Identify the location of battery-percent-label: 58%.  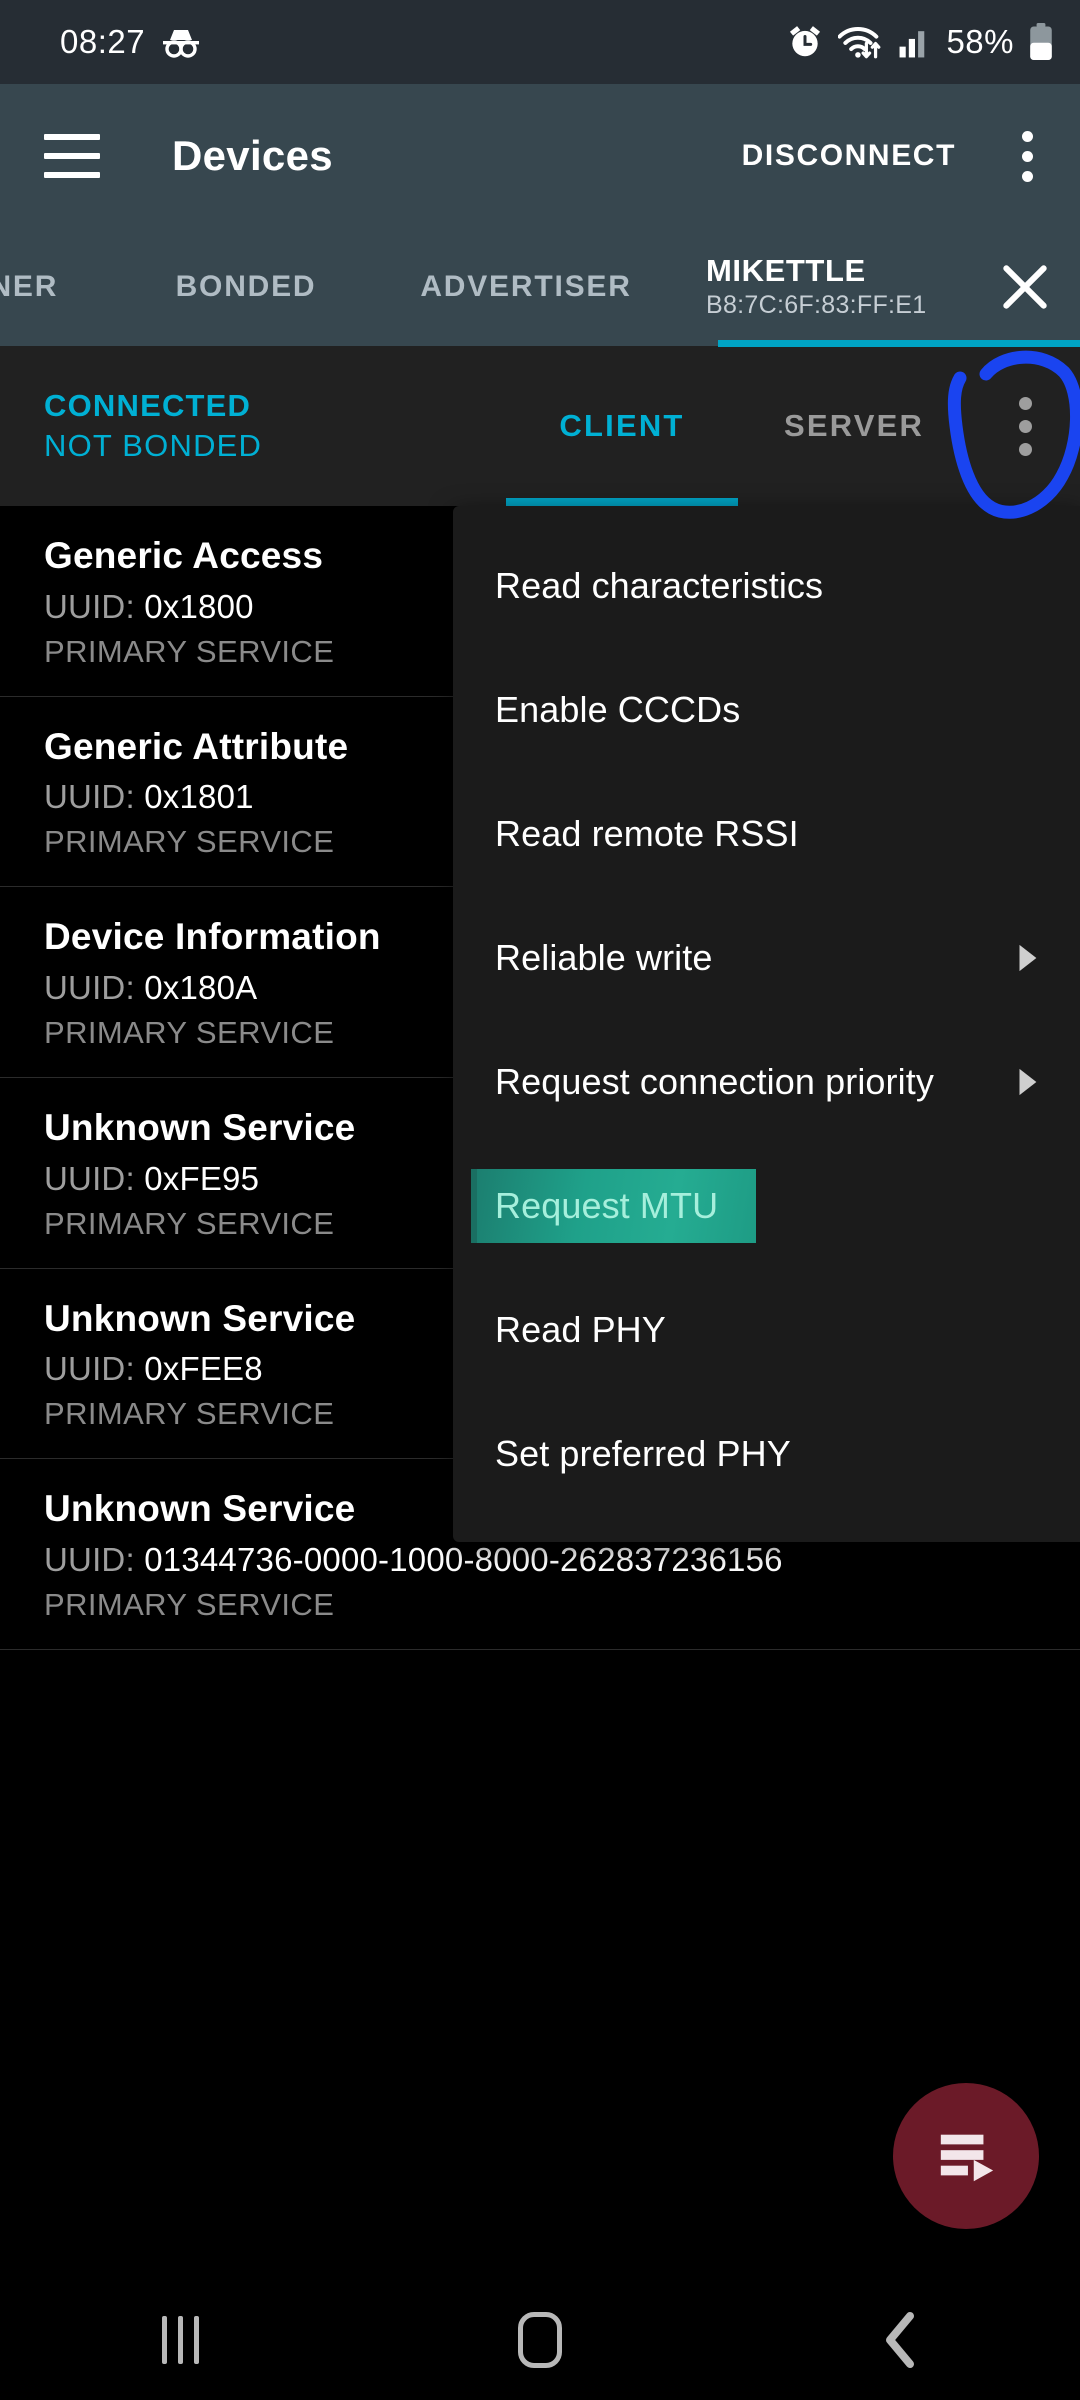
(980, 41).